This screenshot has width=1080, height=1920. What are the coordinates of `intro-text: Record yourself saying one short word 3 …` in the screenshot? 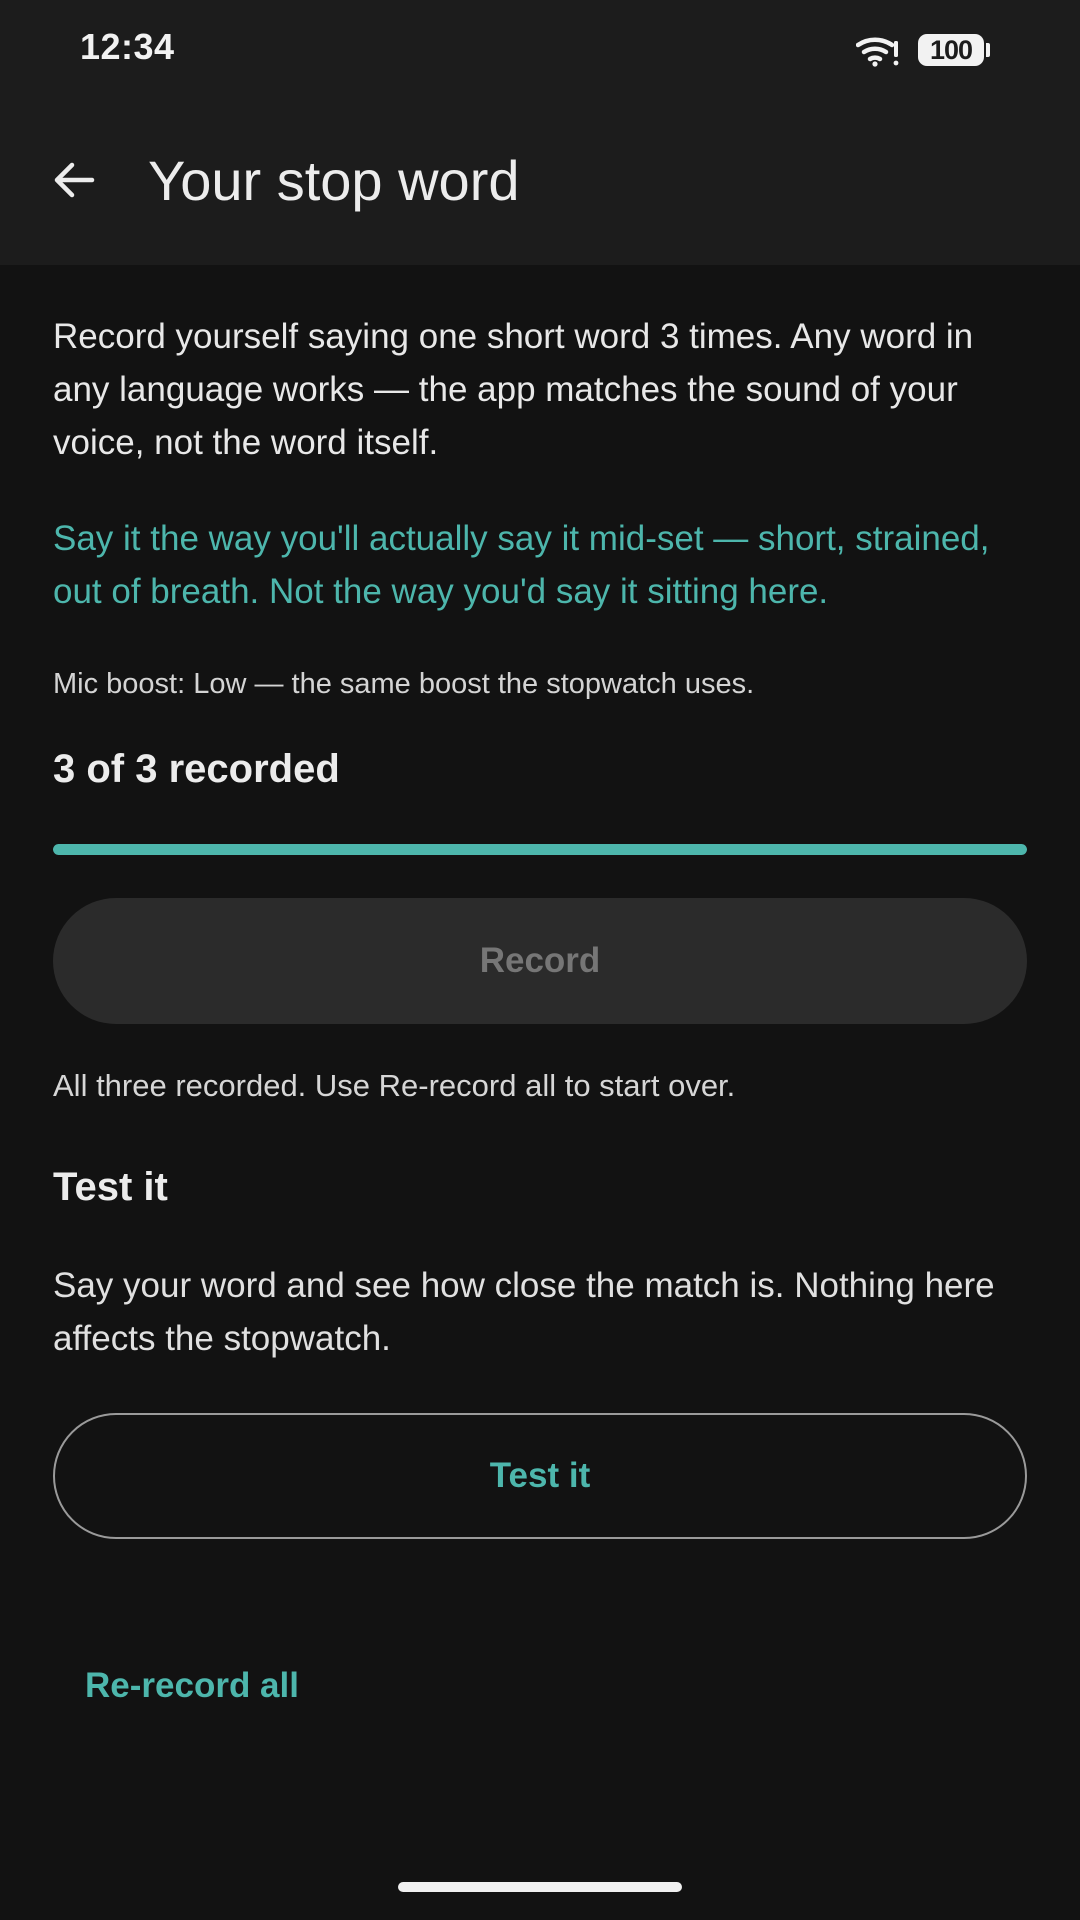 It's located at (513, 389).